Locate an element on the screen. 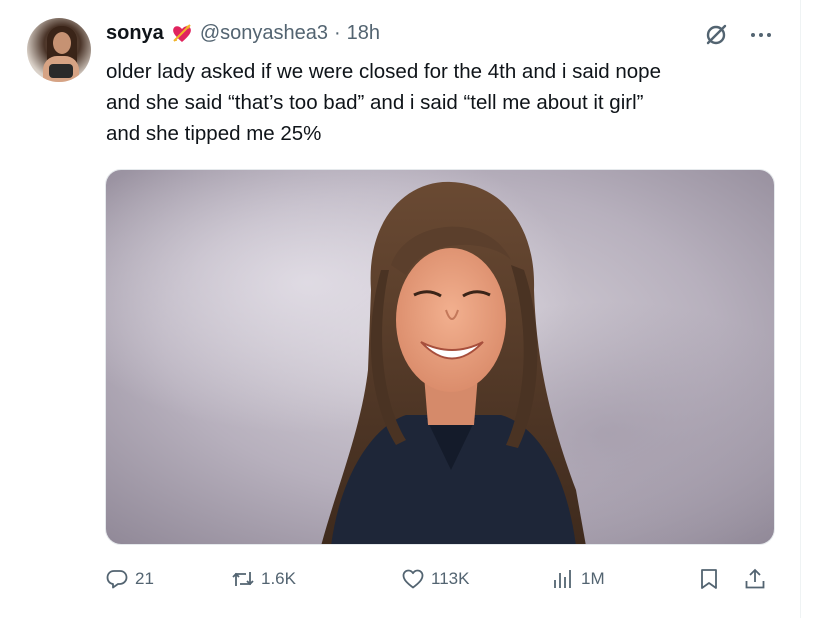 This screenshot has height=618, width=822. author-handle: @sonyashea3 is located at coordinates (264, 33).